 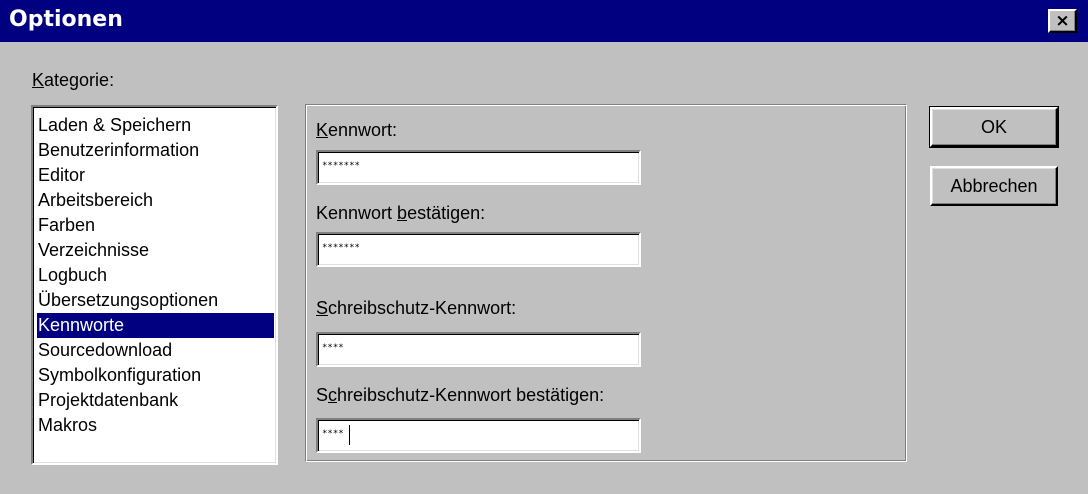 I want to click on ok-button: OK, so click(x=994, y=127).